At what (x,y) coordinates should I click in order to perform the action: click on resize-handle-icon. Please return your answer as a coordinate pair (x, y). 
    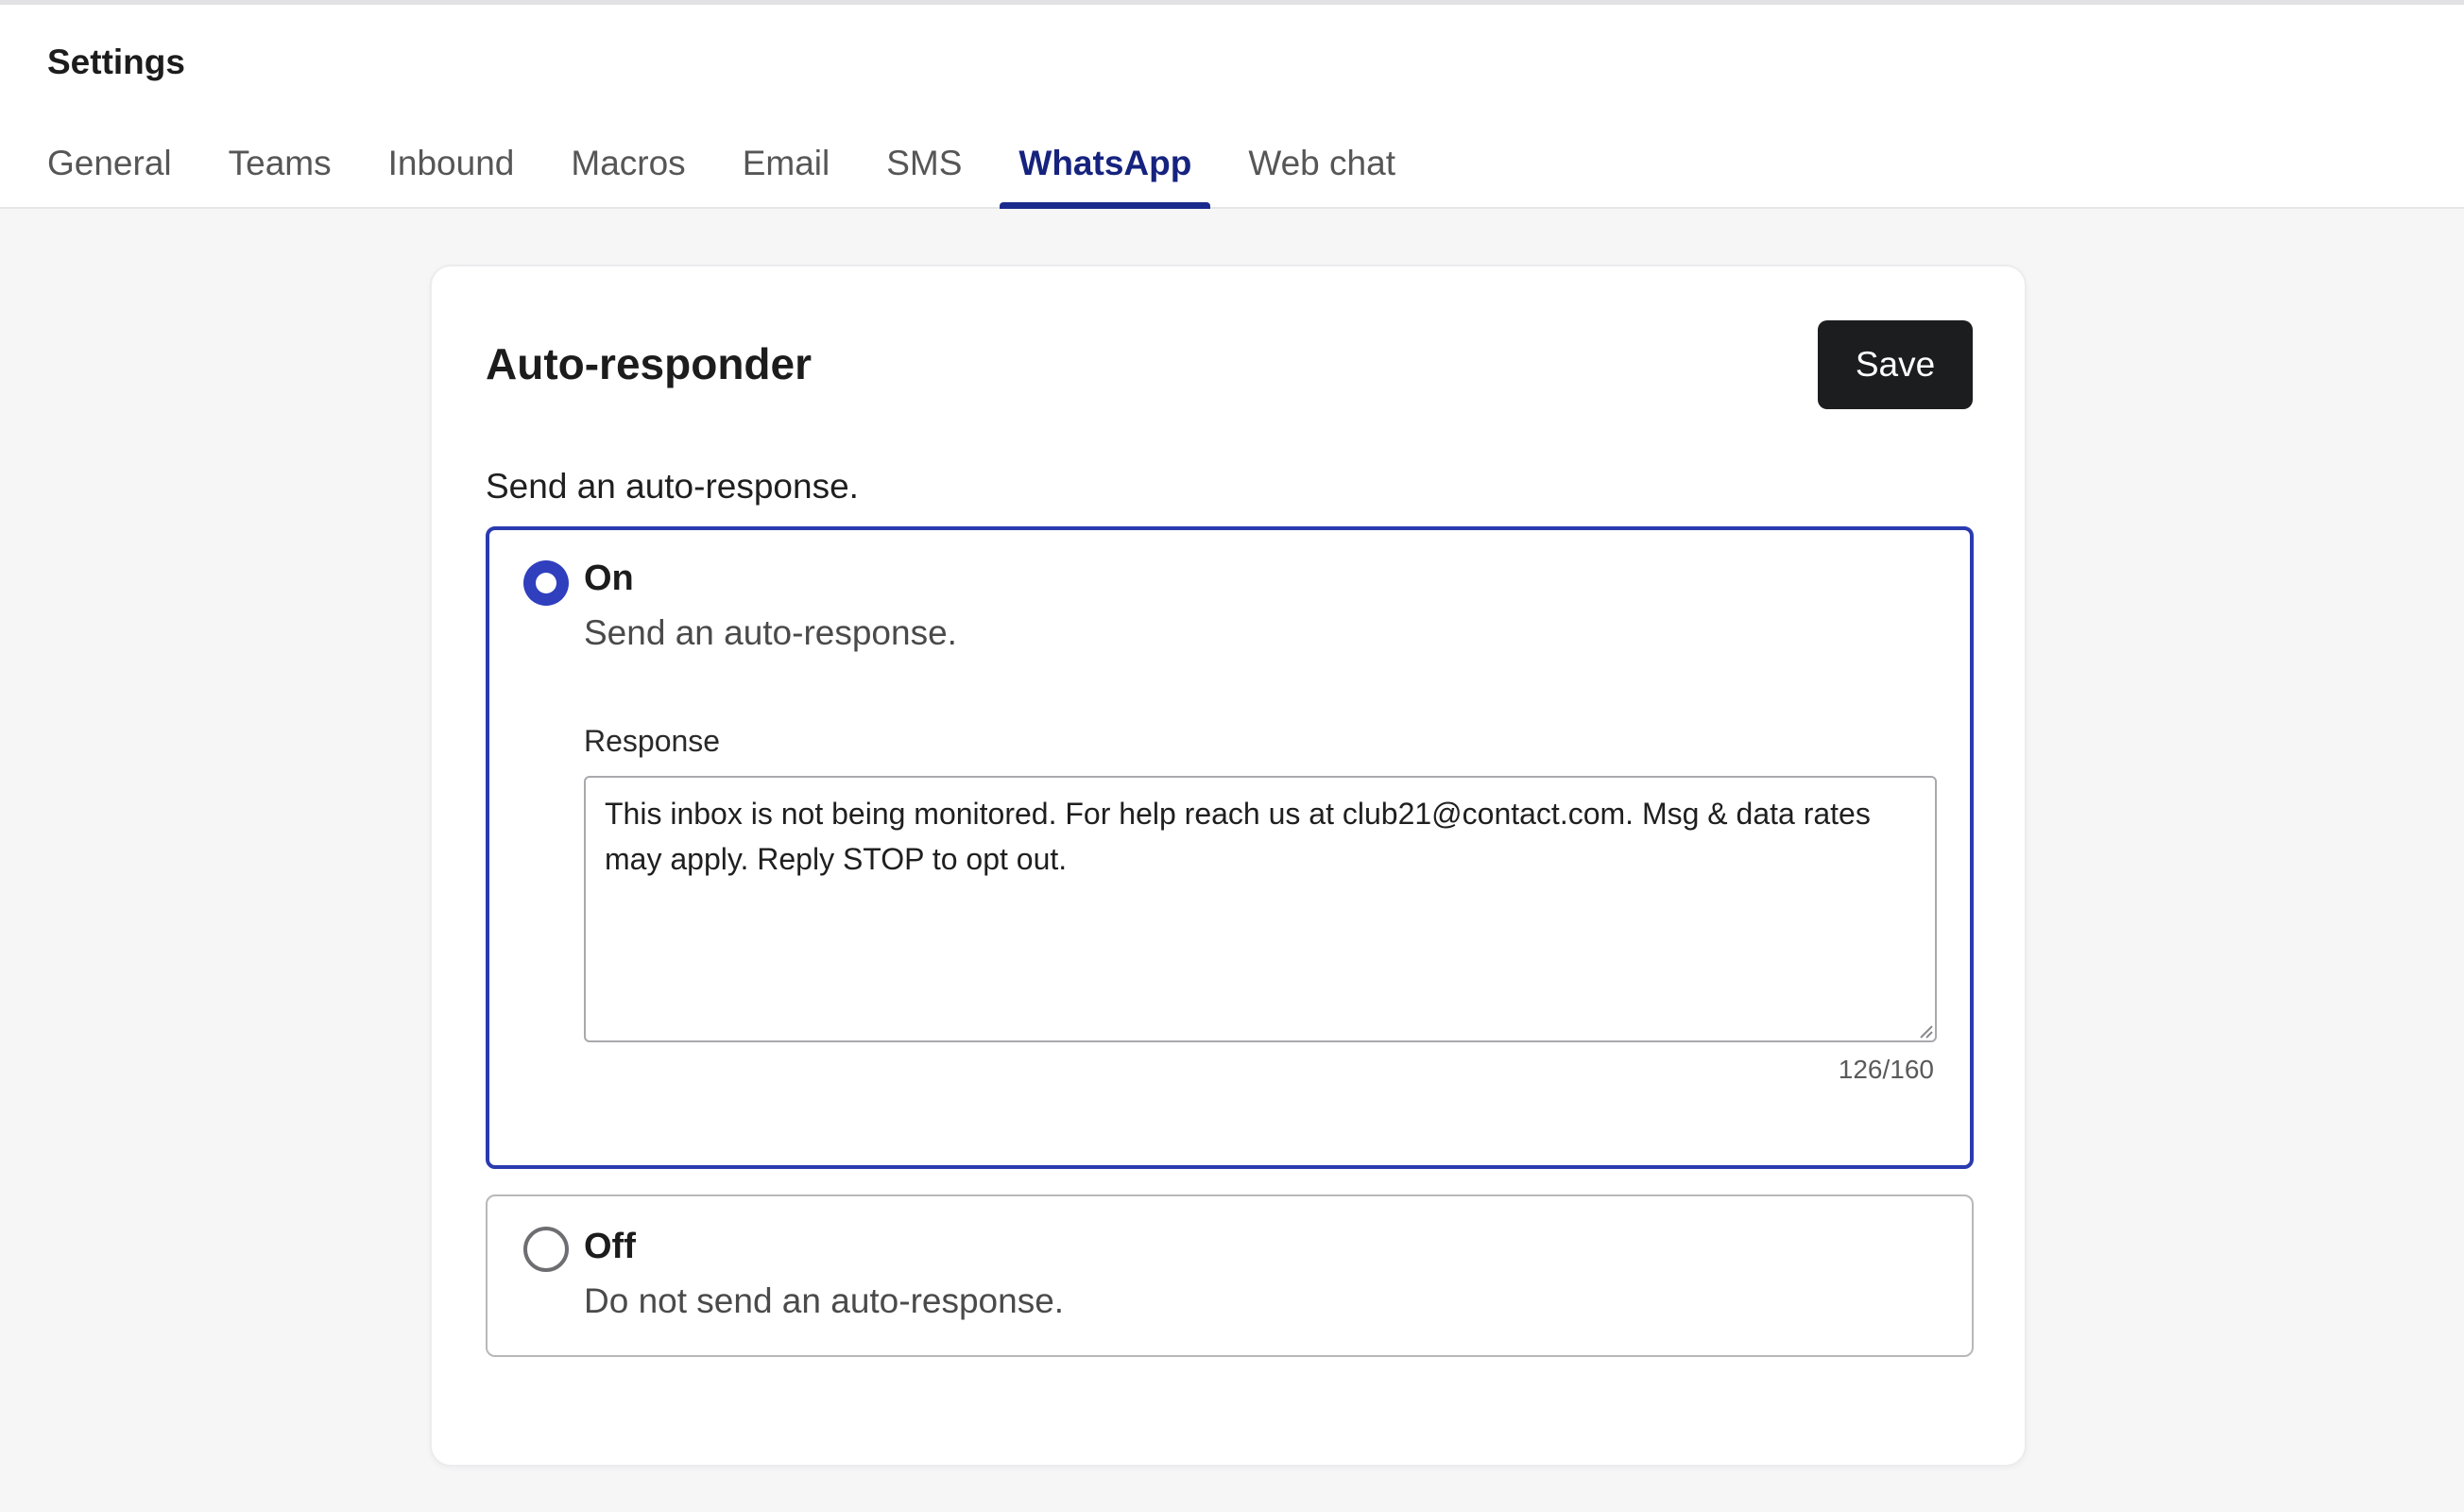
    Looking at the image, I should click on (1925, 1031).